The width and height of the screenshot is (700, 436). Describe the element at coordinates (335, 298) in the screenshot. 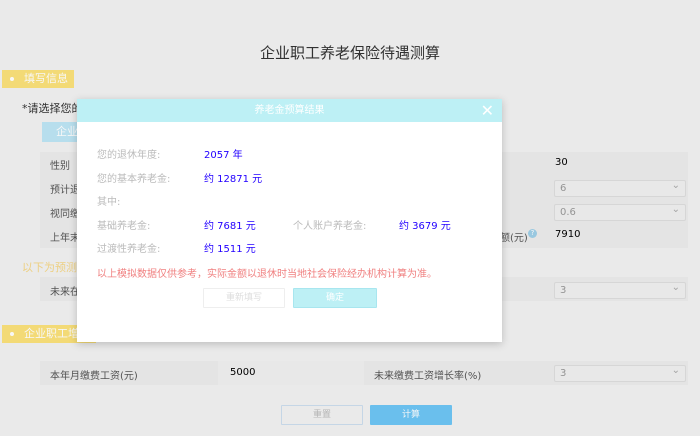

I see `confirm-button: 确定` at that location.